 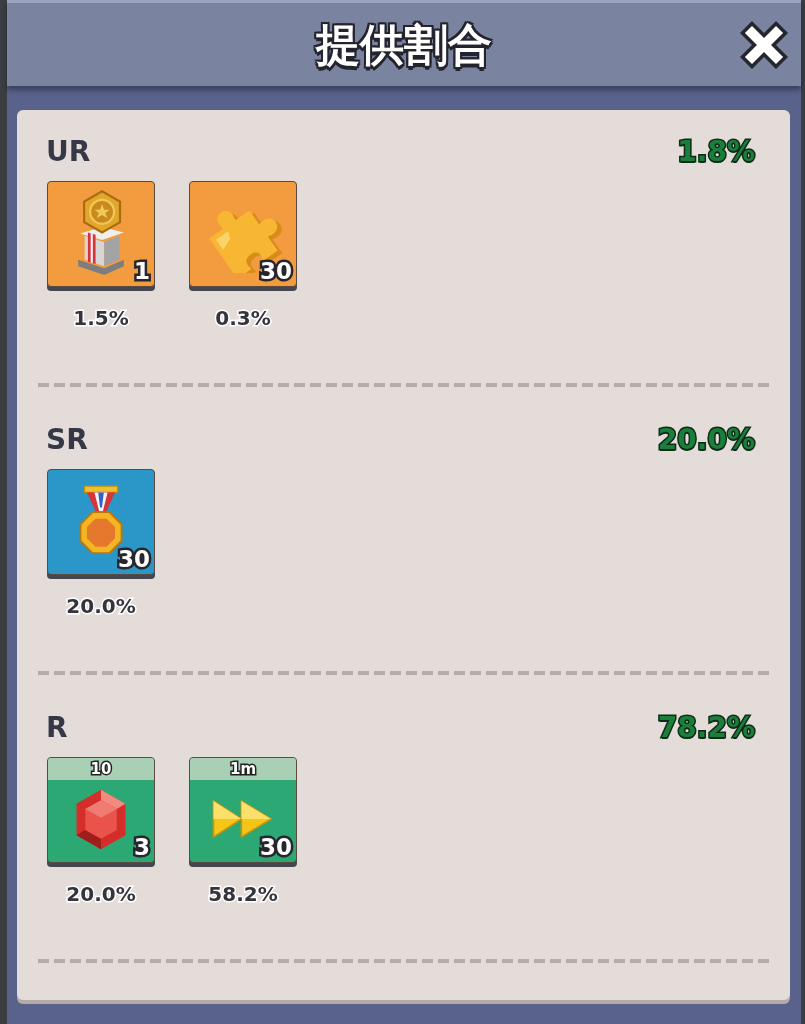 What do you see at coordinates (243, 318) in the screenshot?
I see `item-rate: 0.3%` at bounding box center [243, 318].